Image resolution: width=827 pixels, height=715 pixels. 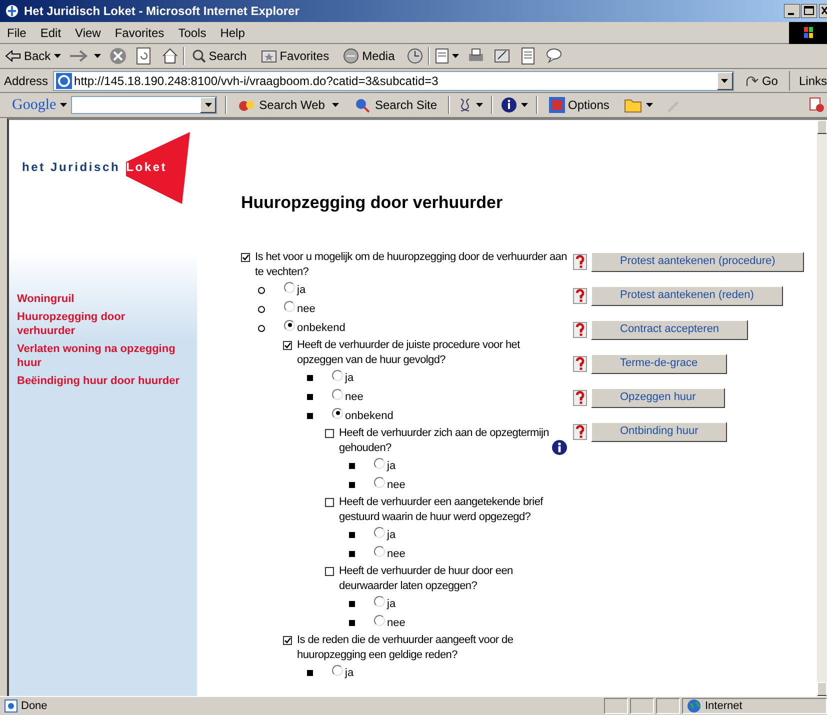 What do you see at coordinates (158, 168) in the screenshot?
I see `logo-shape` at bounding box center [158, 168].